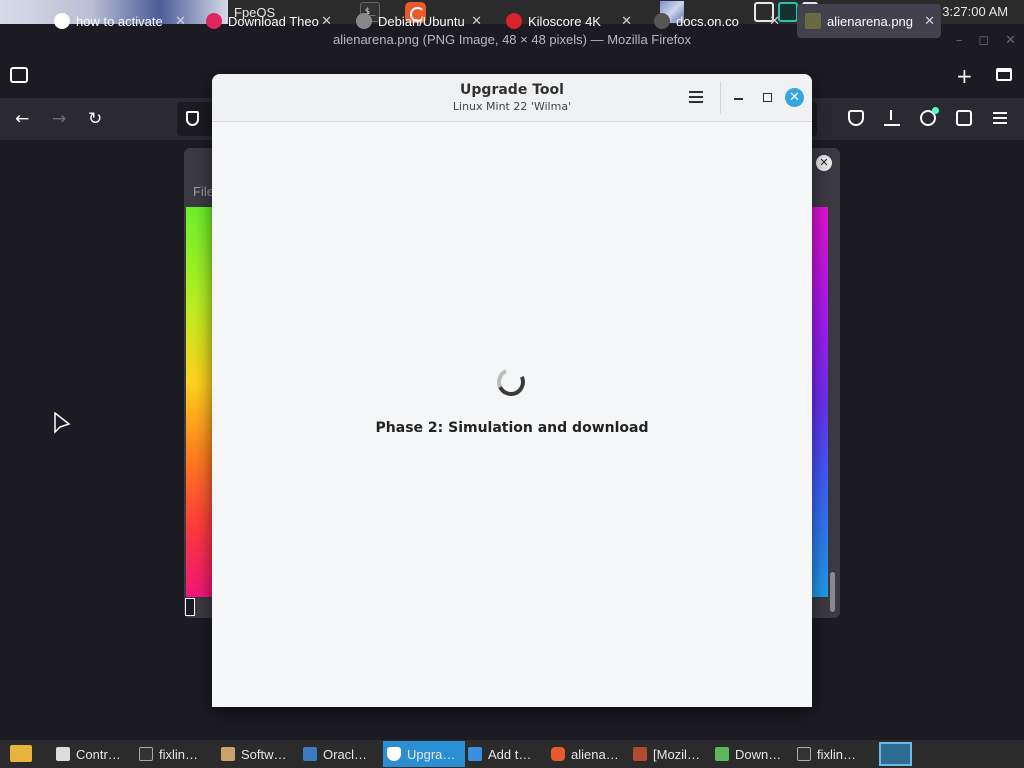  What do you see at coordinates (228, 754) in the screenshot?
I see `software-manager-icon` at bounding box center [228, 754].